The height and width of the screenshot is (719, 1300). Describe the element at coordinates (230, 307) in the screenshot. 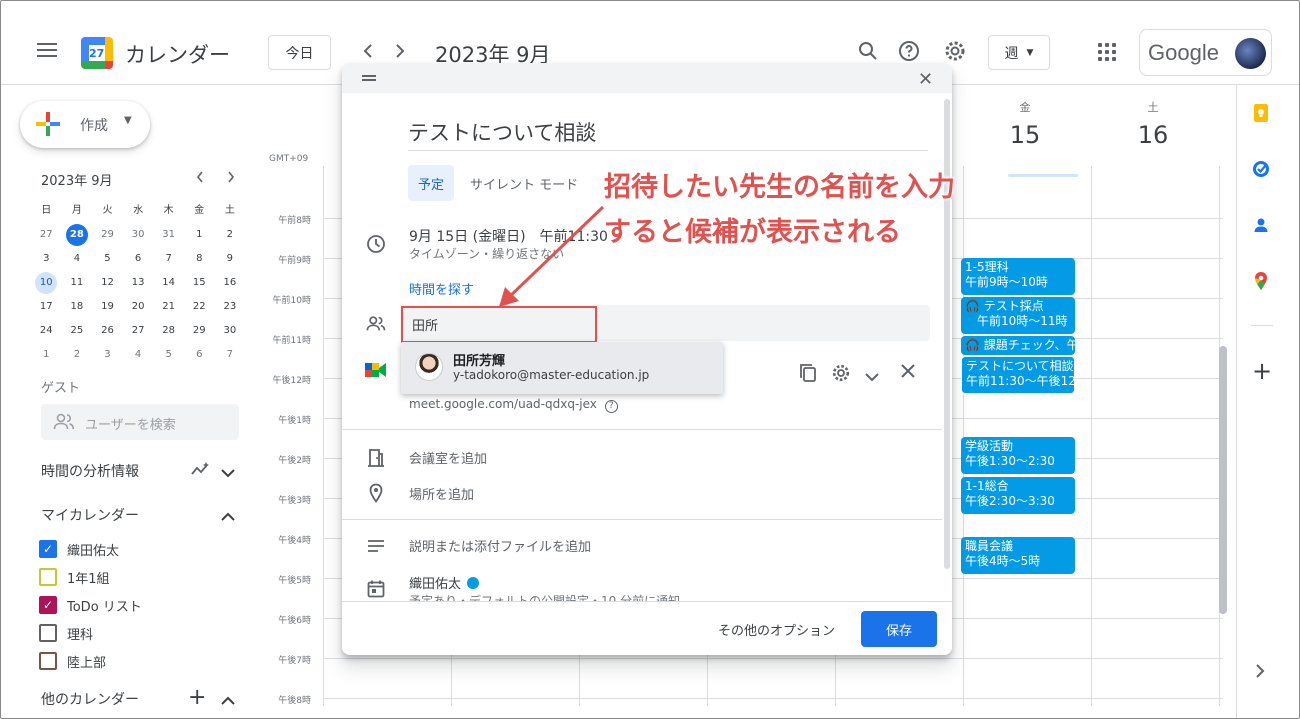

I see `mini-calendar-day: 23` at that location.